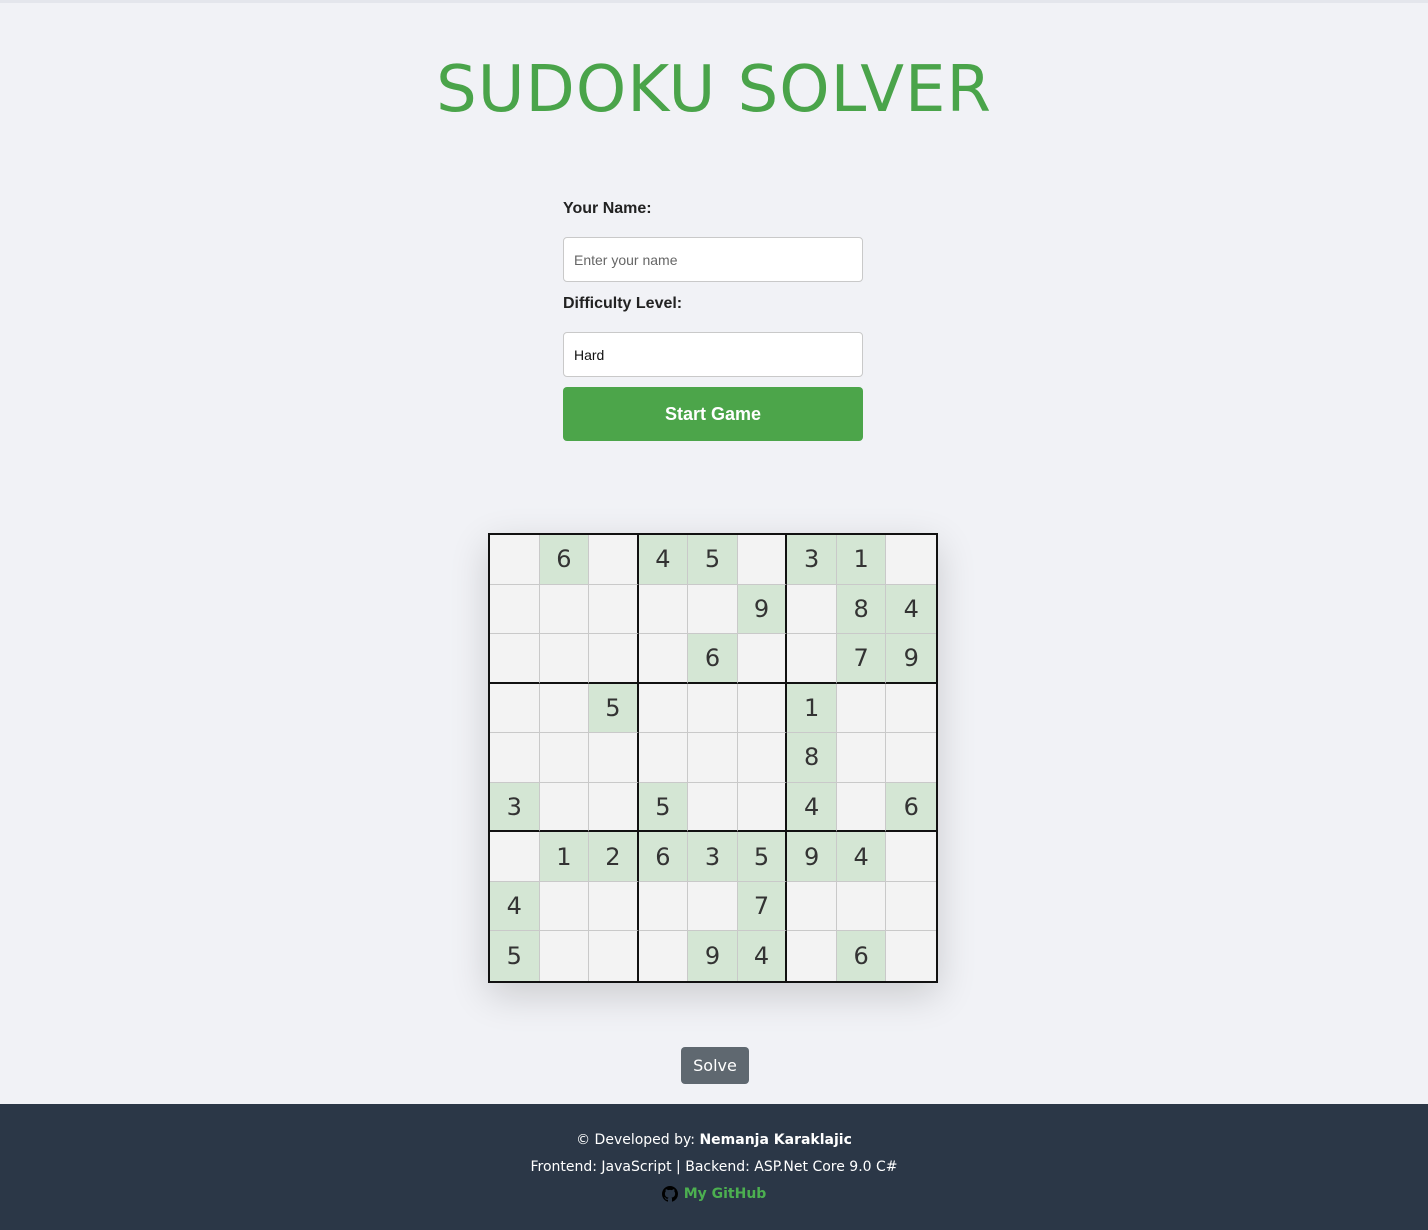  I want to click on difficulty-label: Difficulty Level:, so click(623, 303).